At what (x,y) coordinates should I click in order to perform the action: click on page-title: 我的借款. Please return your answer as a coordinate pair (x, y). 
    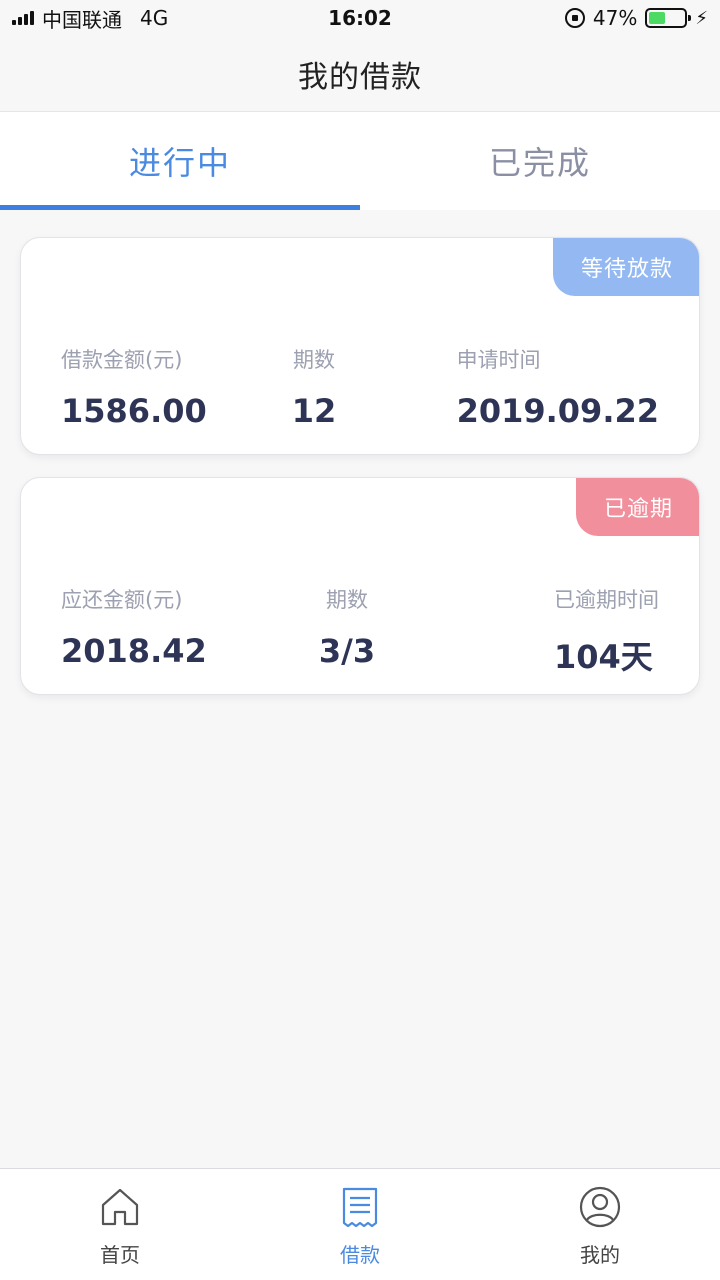
    Looking at the image, I should click on (360, 77).